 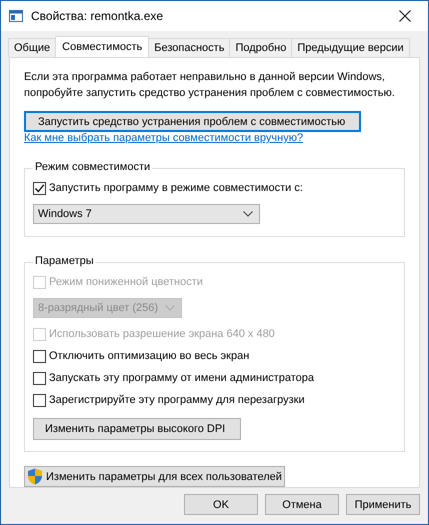 I want to click on window-title: Свойства: remontka.exe, so click(x=97, y=16).